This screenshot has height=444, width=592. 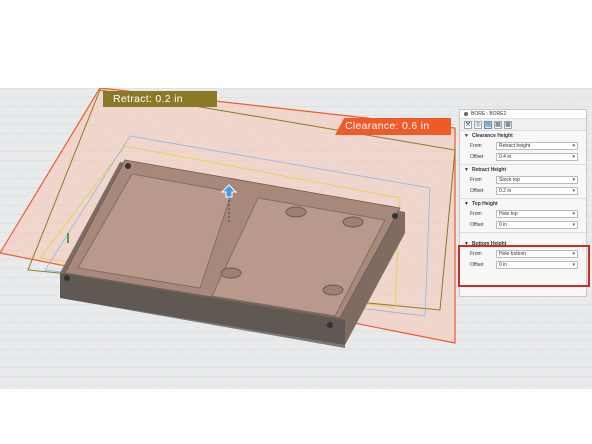 I want to click on offset-input: 0.4 in ▾, so click(x=537, y=156).